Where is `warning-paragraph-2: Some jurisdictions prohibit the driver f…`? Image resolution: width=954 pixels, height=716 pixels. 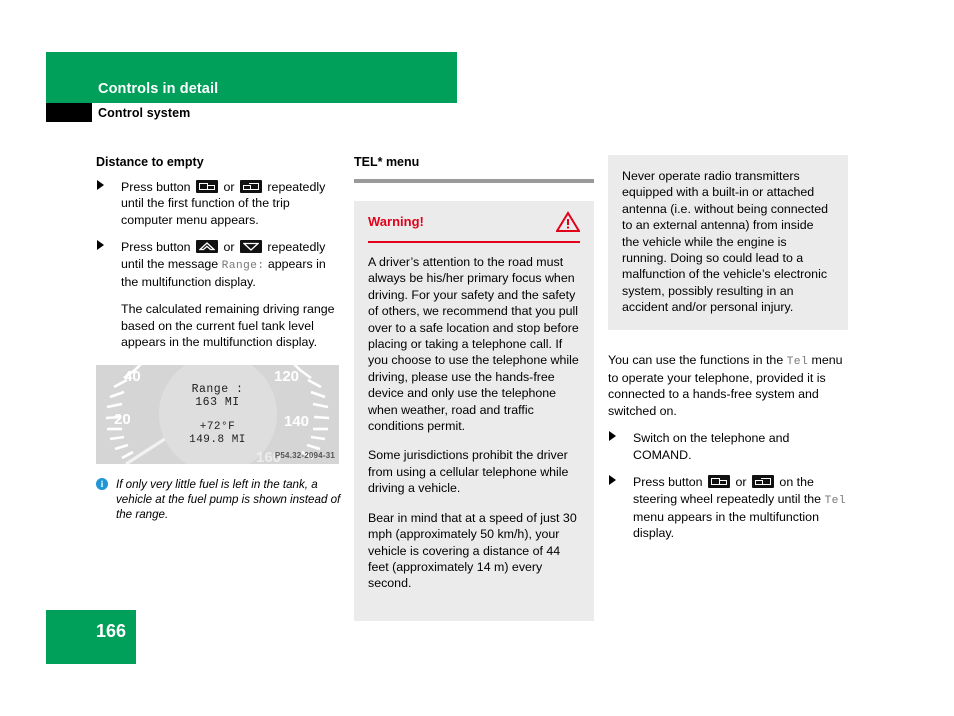 warning-paragraph-2: Some jurisdictions prohibit the driver f… is located at coordinates (468, 472).